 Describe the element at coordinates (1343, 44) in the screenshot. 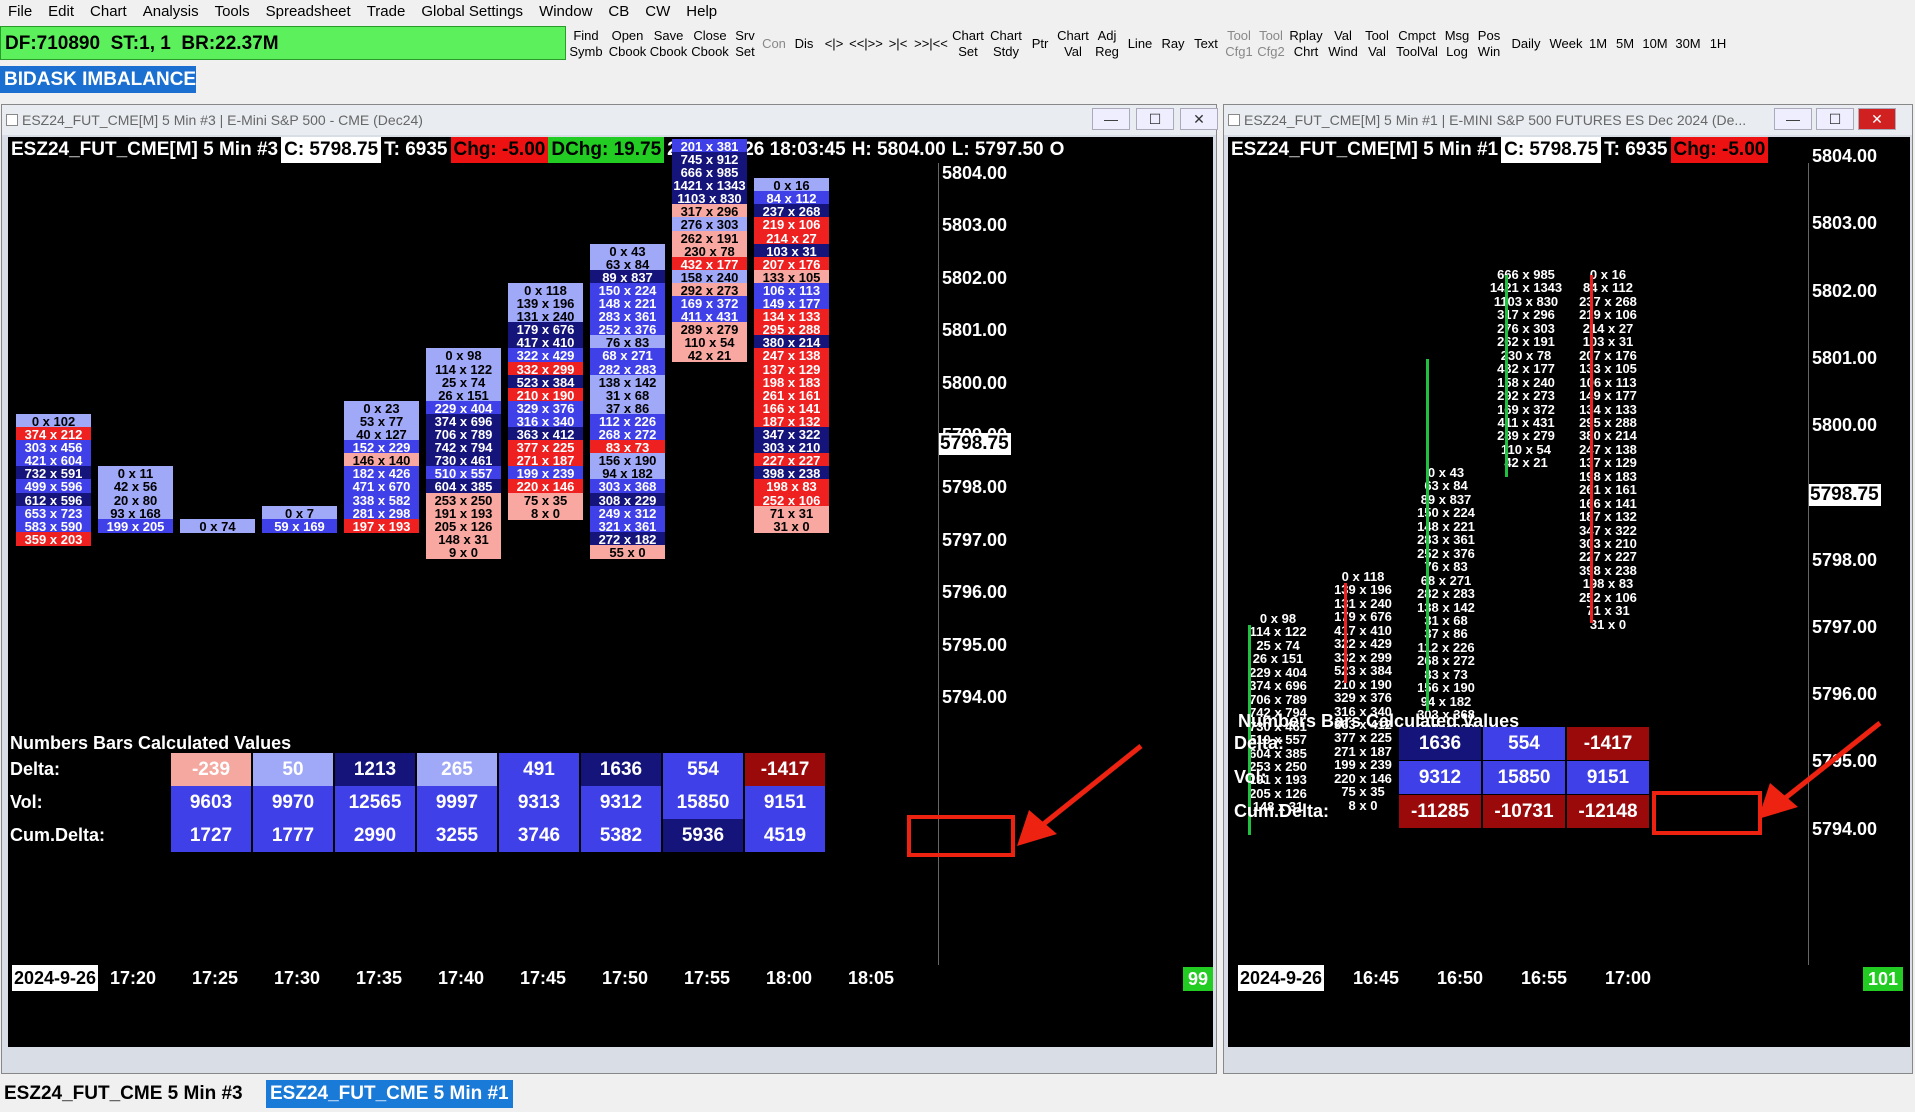

I see `toolbar-button-val-wind: Val Wind` at that location.